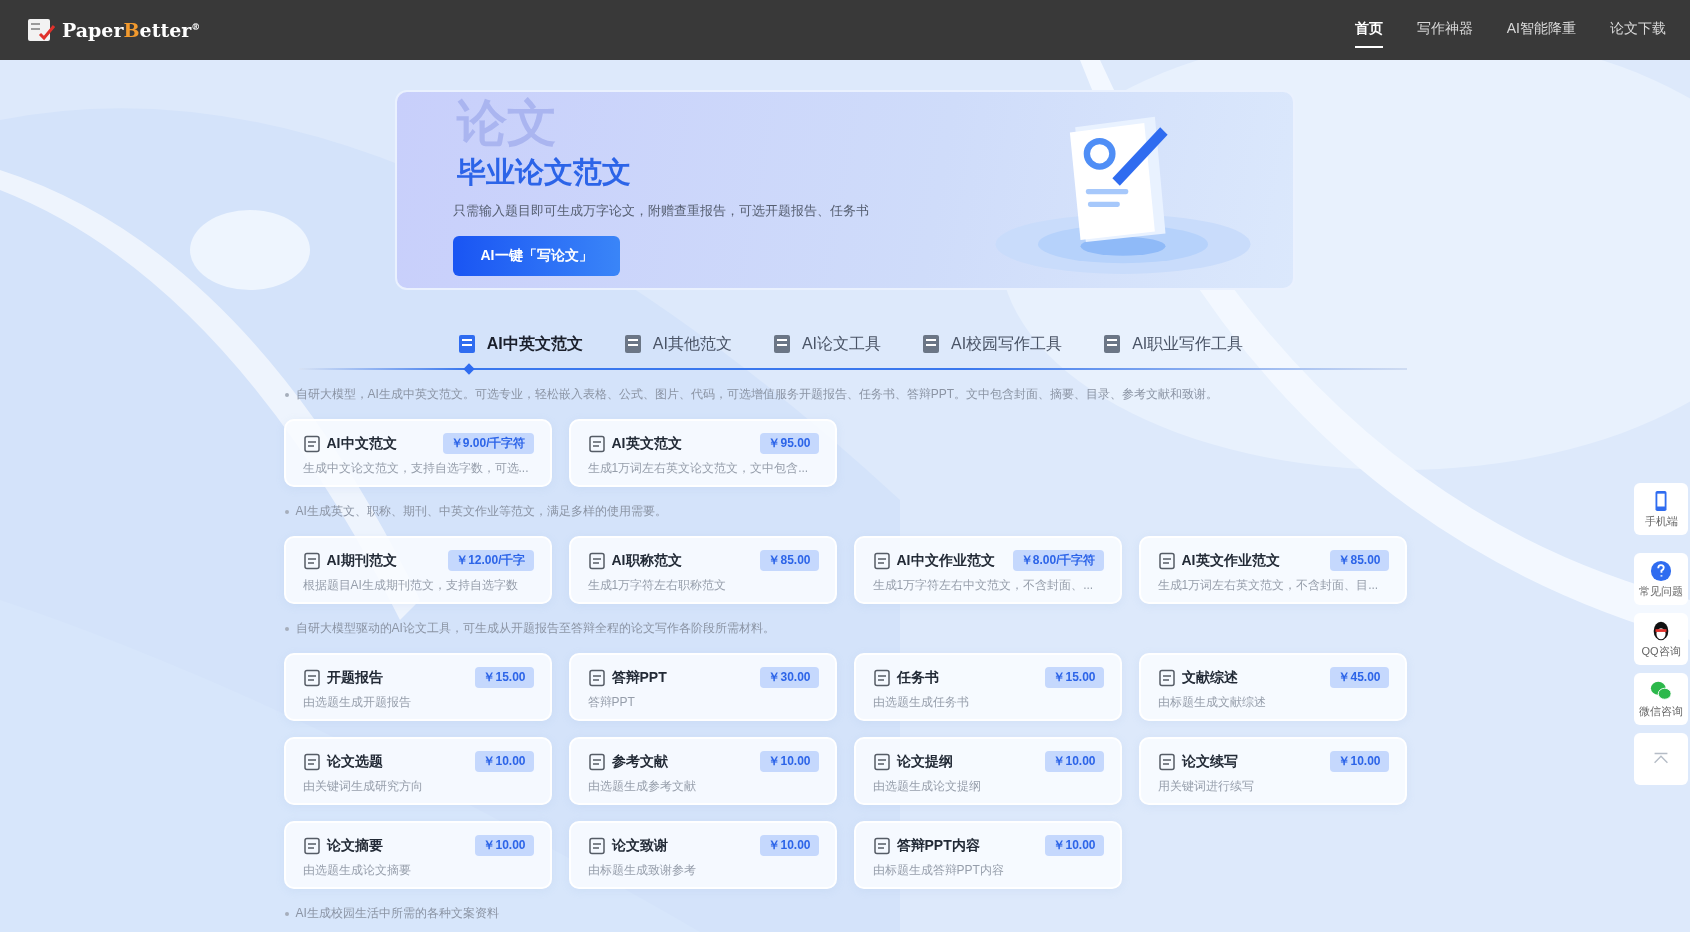  I want to click on price-tag: ￥45.00, so click(1359, 677).